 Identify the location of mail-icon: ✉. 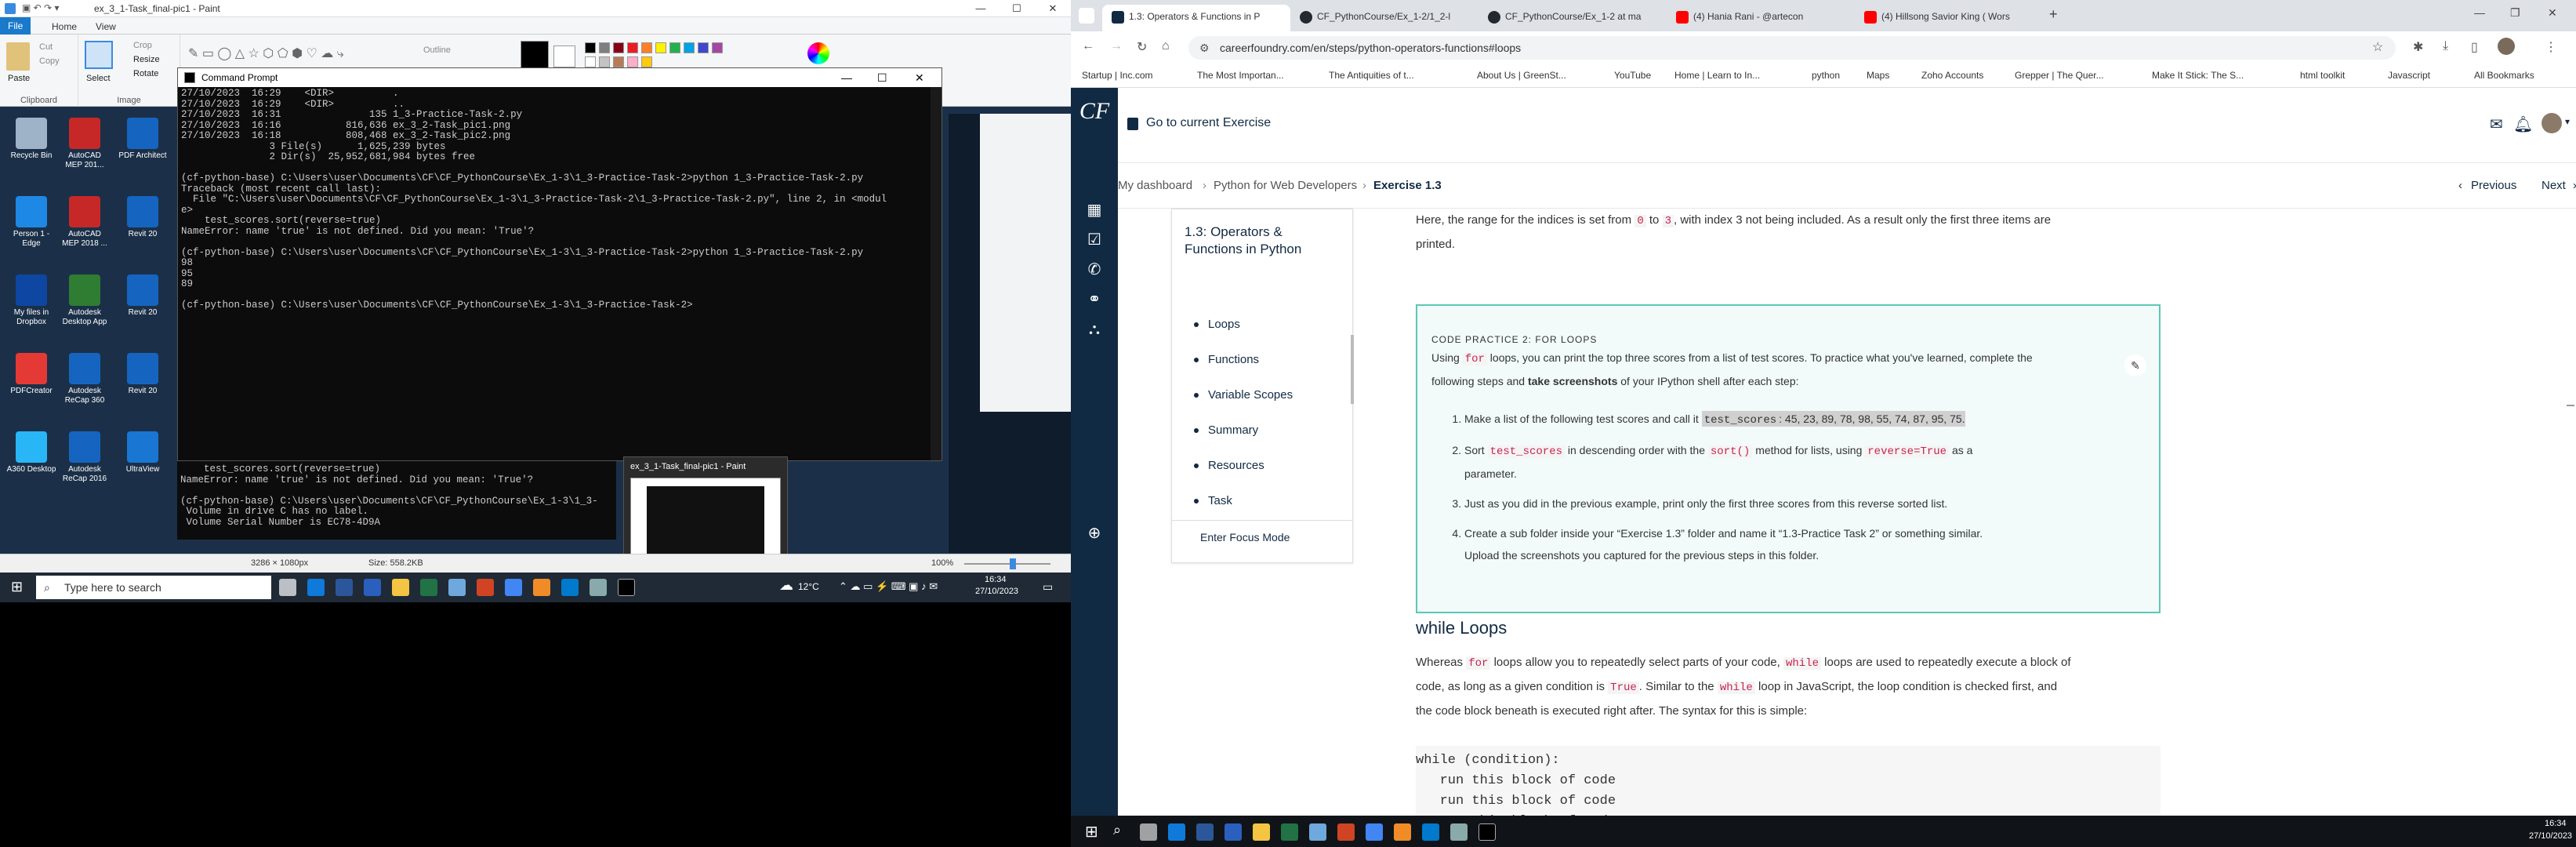
(2497, 124).